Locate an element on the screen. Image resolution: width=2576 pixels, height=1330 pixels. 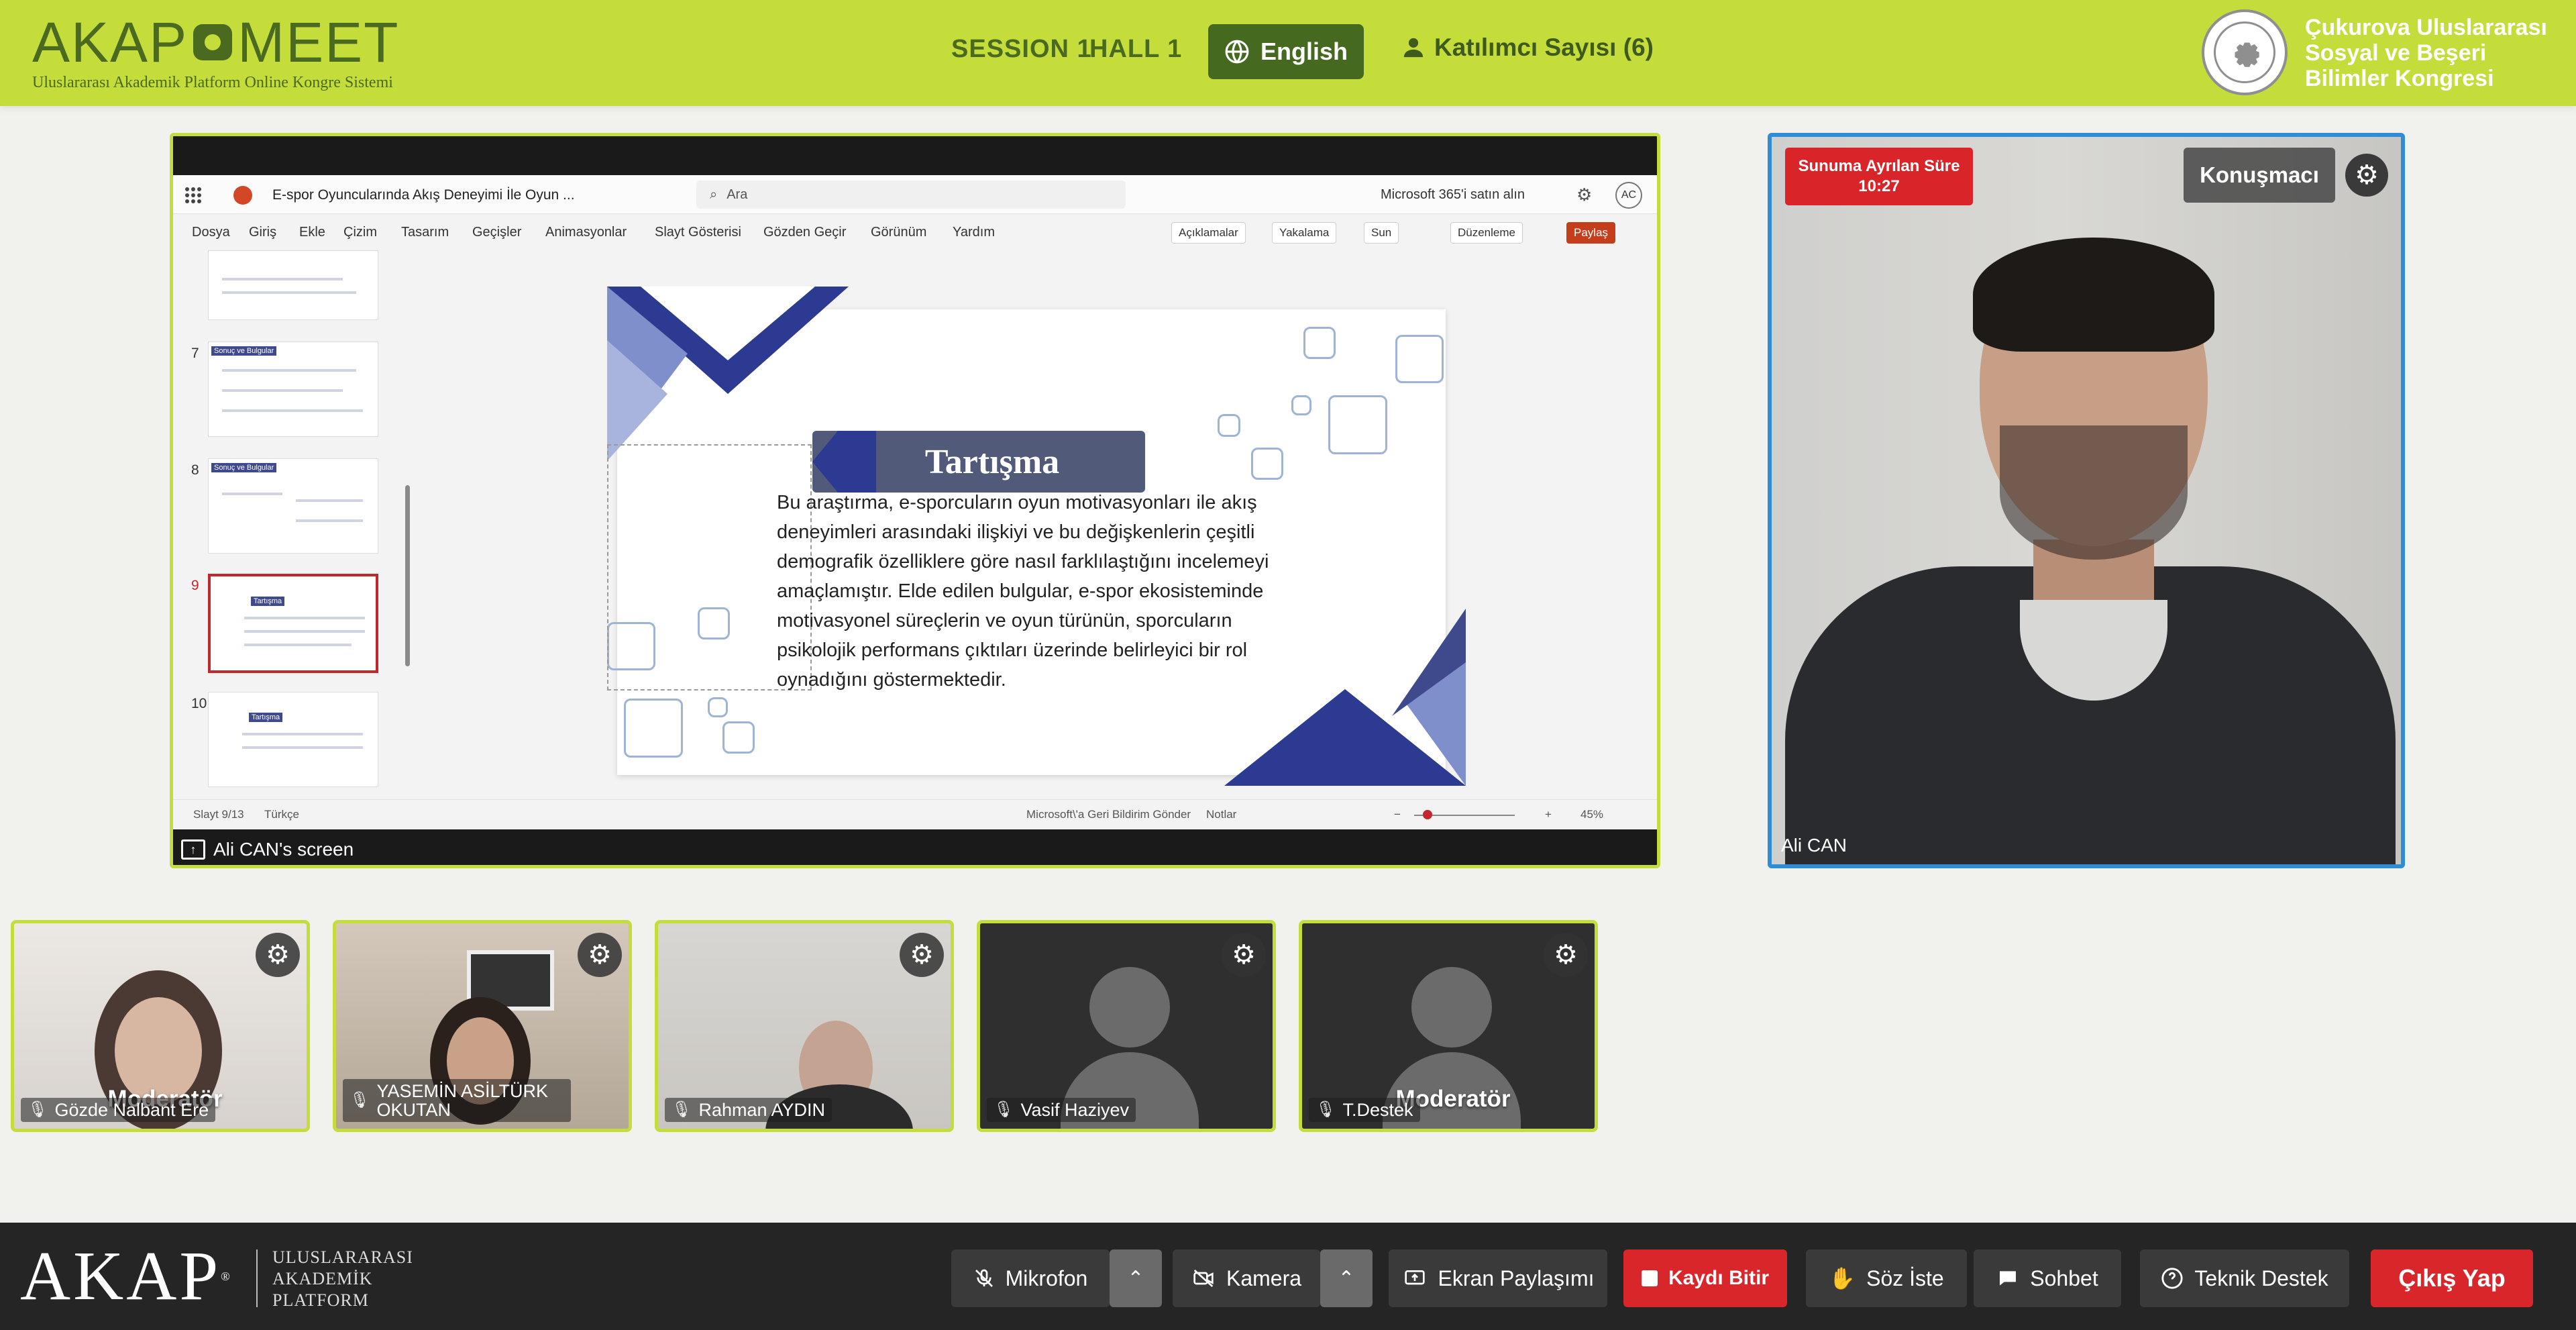
menu-cizim: Çizim is located at coordinates (360, 232).